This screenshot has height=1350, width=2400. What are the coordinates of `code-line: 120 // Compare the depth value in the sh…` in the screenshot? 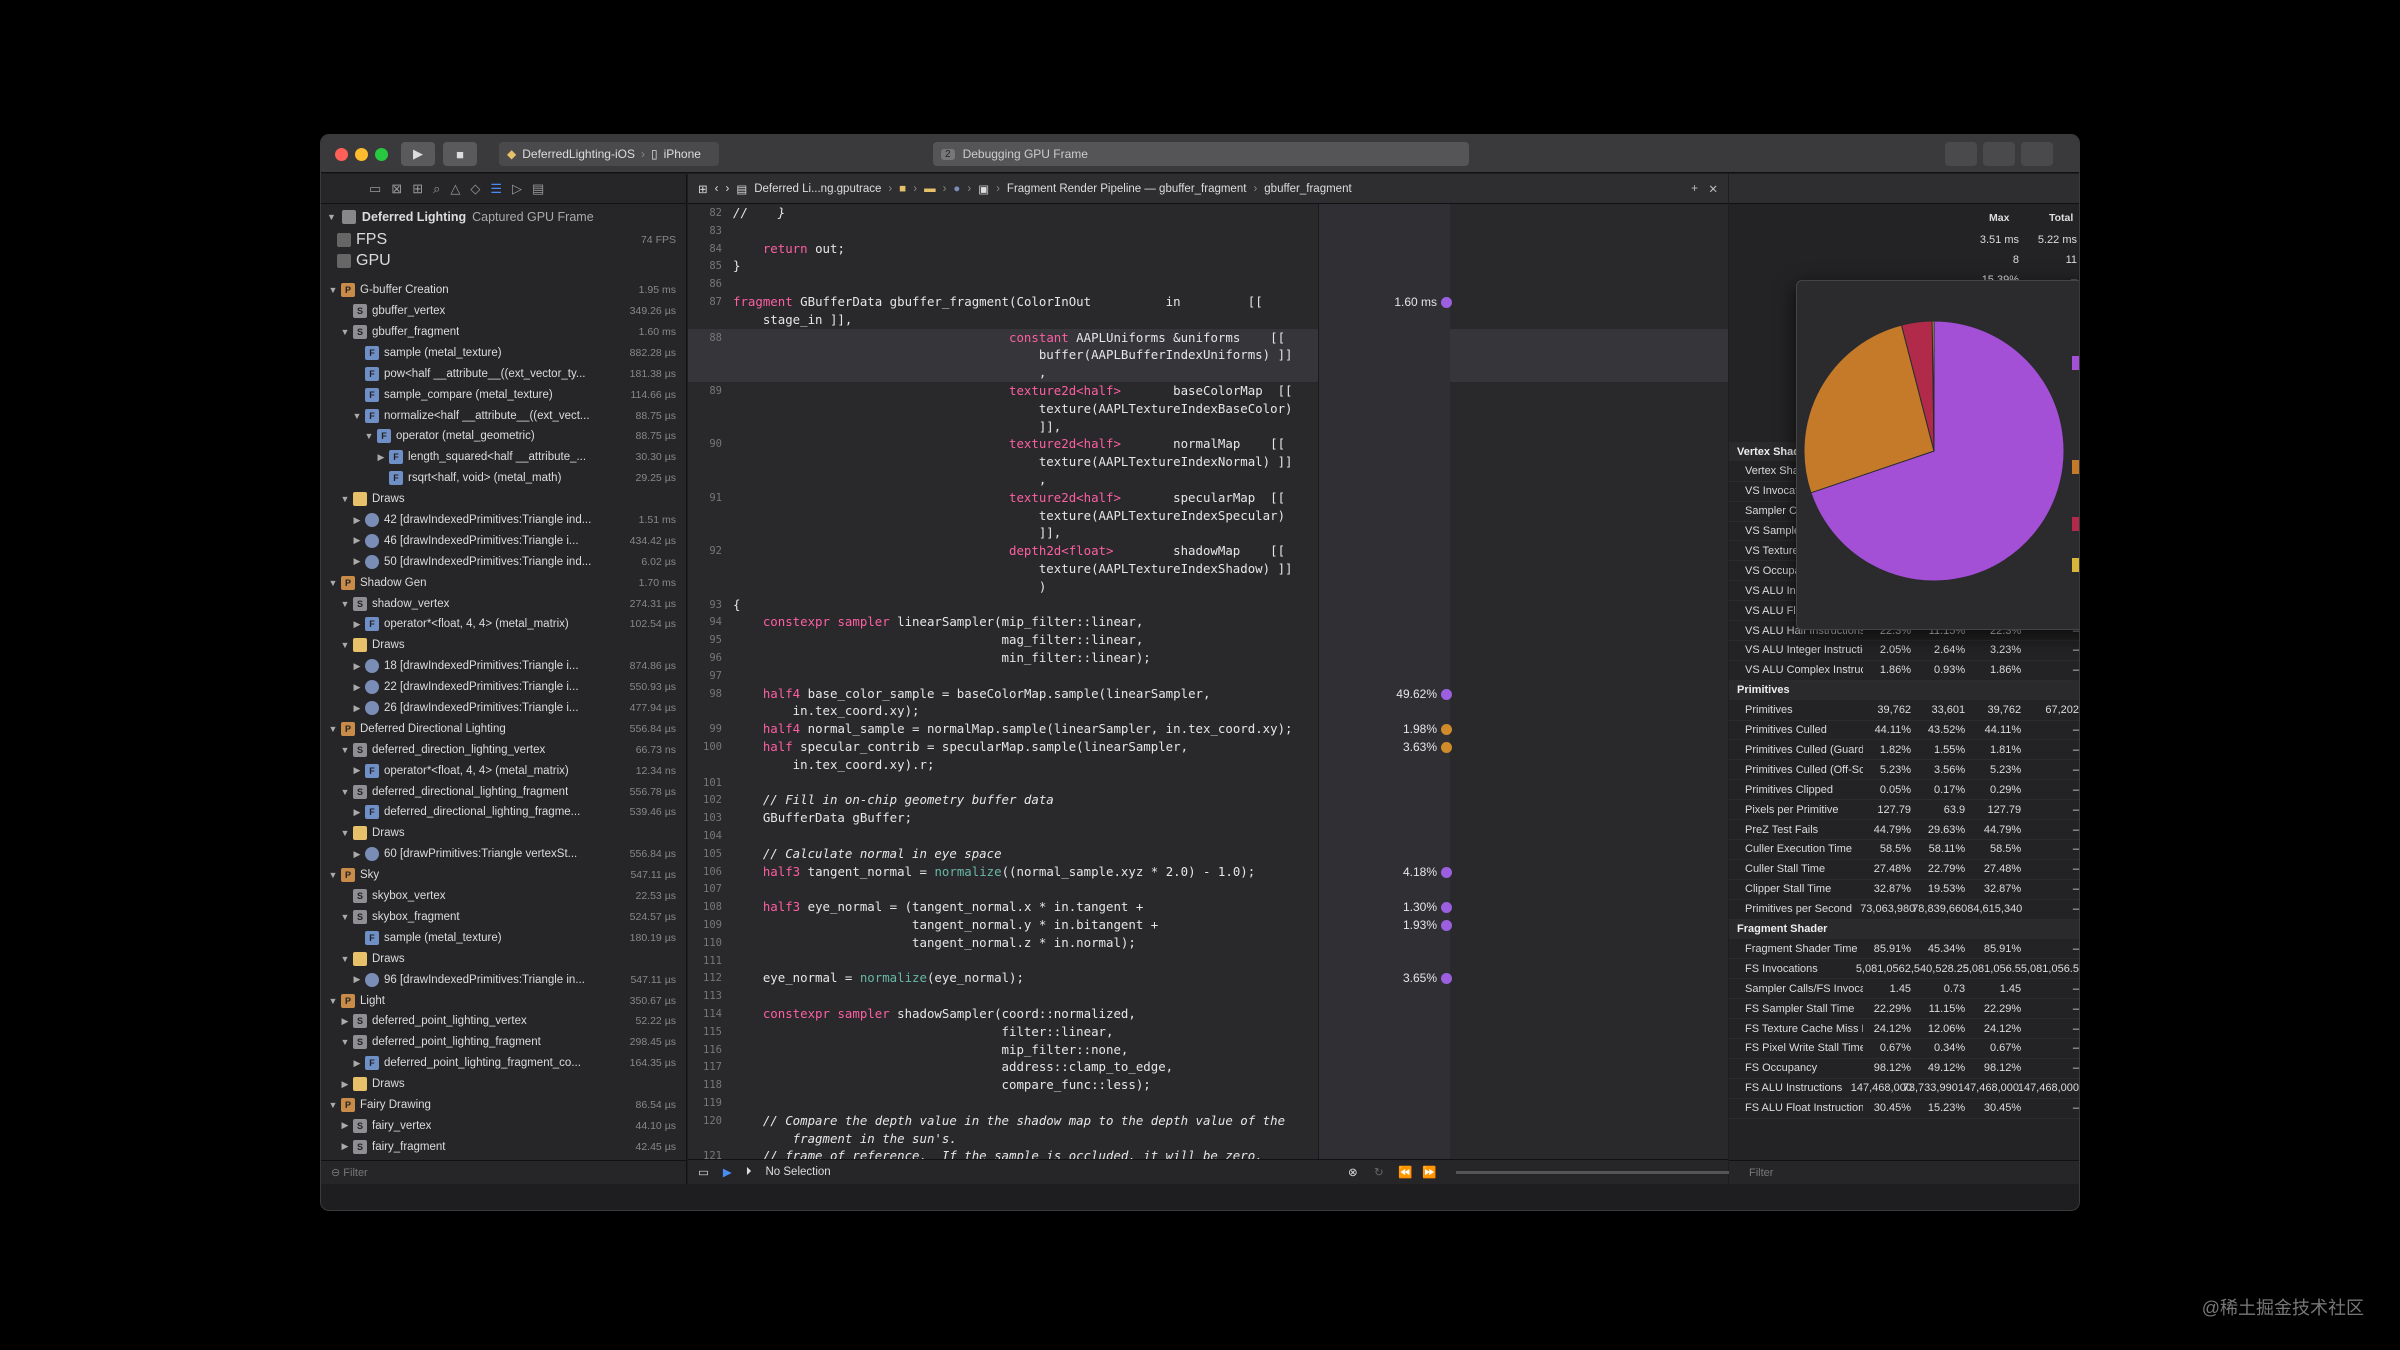 It's located at (1208, 1121).